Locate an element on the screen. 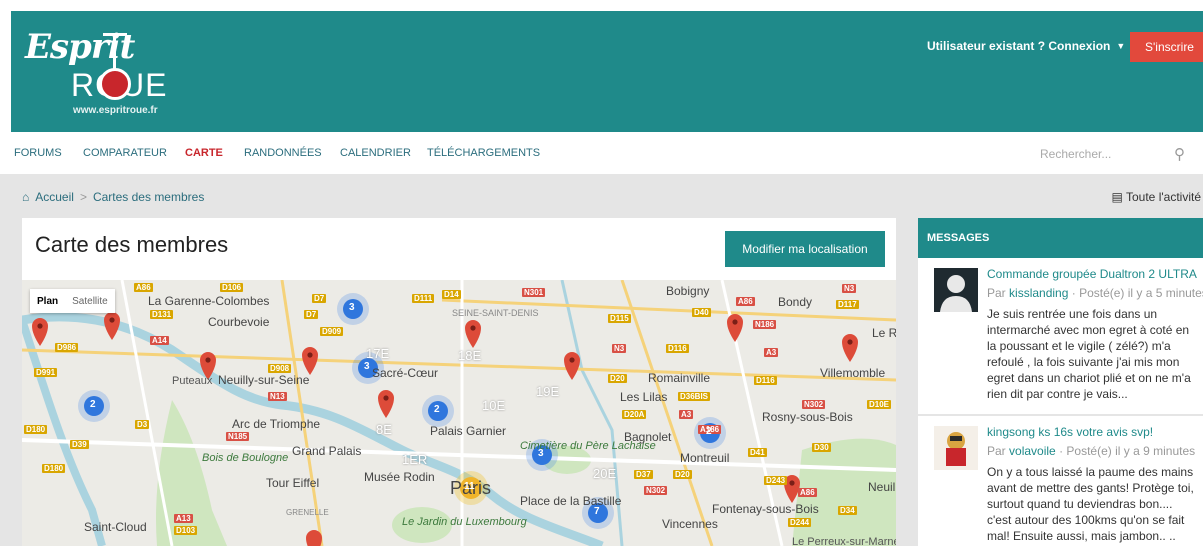  edit-location-button: Modifier ma localisation is located at coordinates (805, 249).